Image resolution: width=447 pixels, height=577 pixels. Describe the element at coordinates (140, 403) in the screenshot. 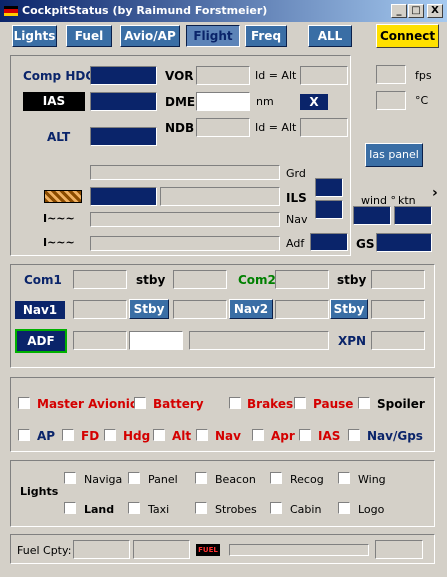

I see `battery-checkbox` at that location.